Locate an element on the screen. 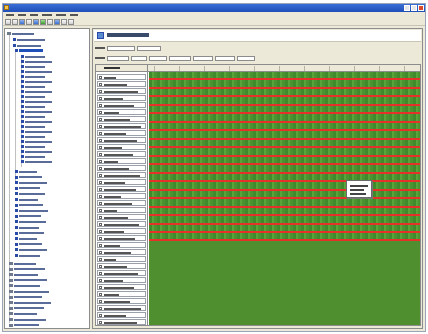 The height and width of the screenshot is (334, 428). menu-item-file is located at coordinates (10, 15).